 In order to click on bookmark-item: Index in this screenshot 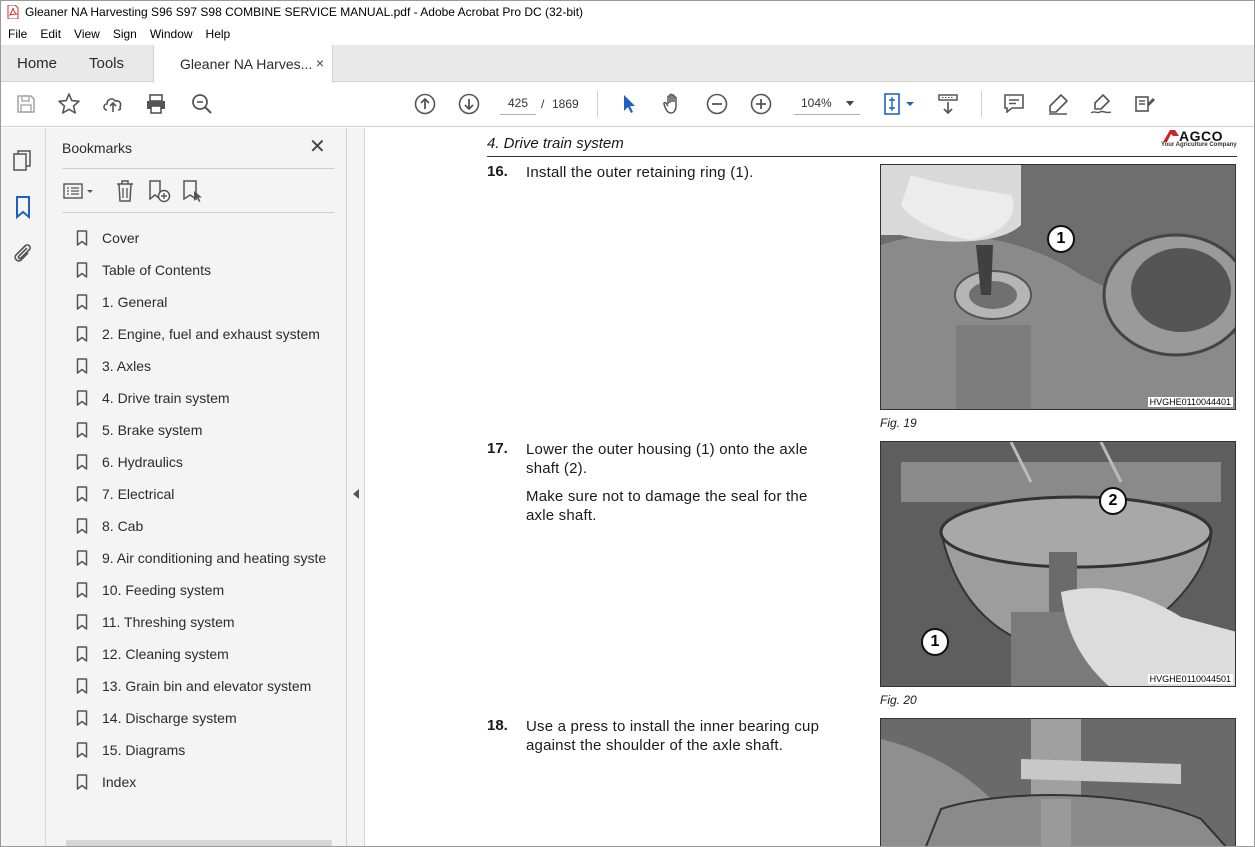, I will do `click(211, 782)`.